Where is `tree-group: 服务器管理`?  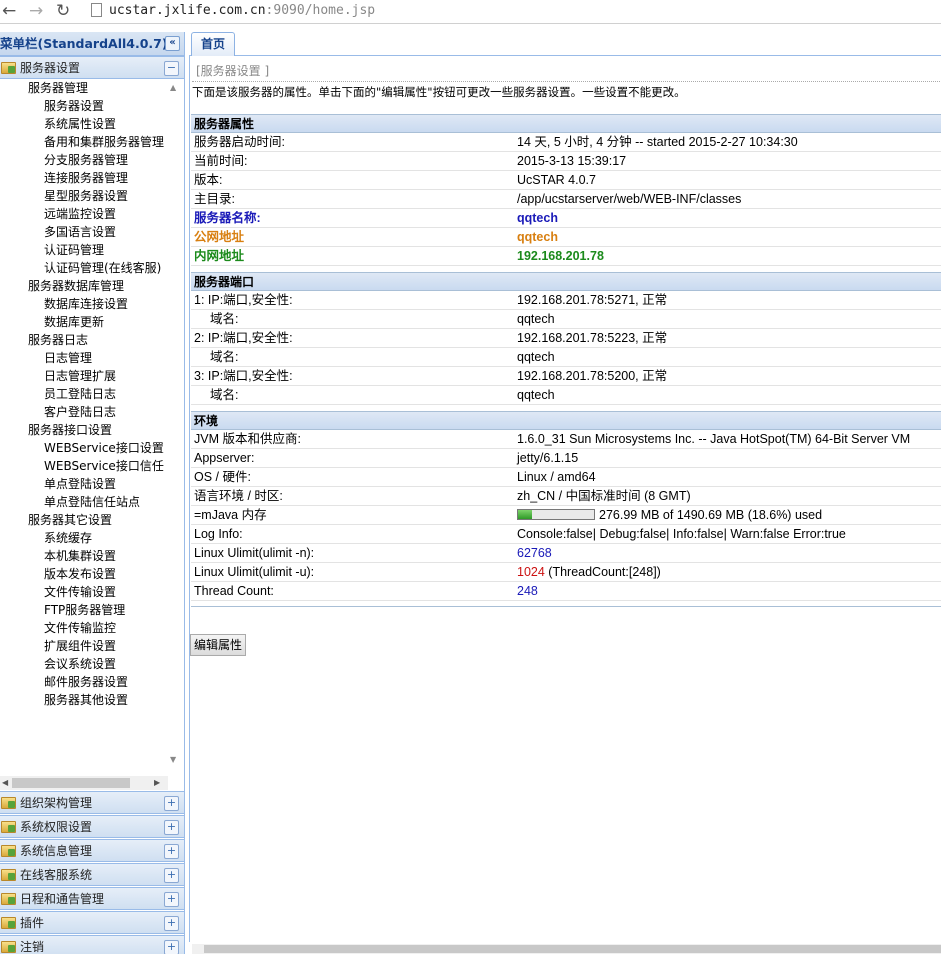
tree-group: 服务器管理 is located at coordinates (58, 88).